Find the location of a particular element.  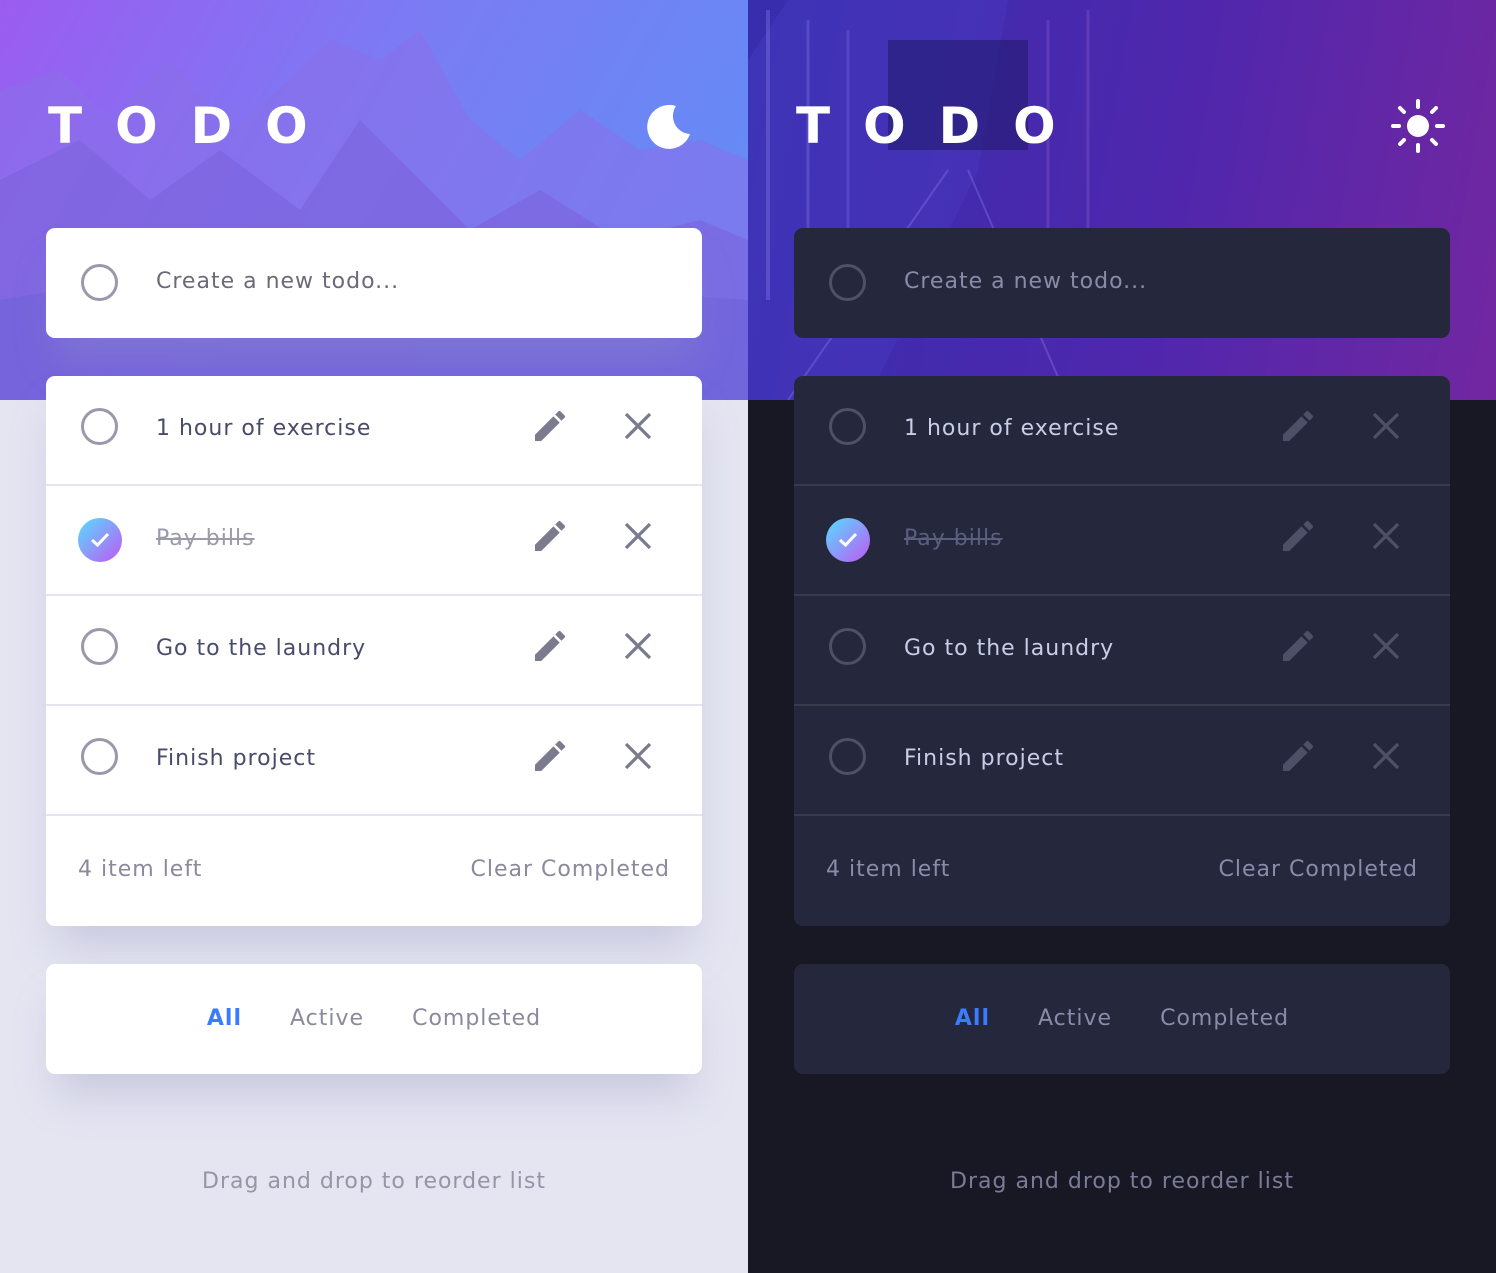

sun-icon is located at coordinates (1418, 126).